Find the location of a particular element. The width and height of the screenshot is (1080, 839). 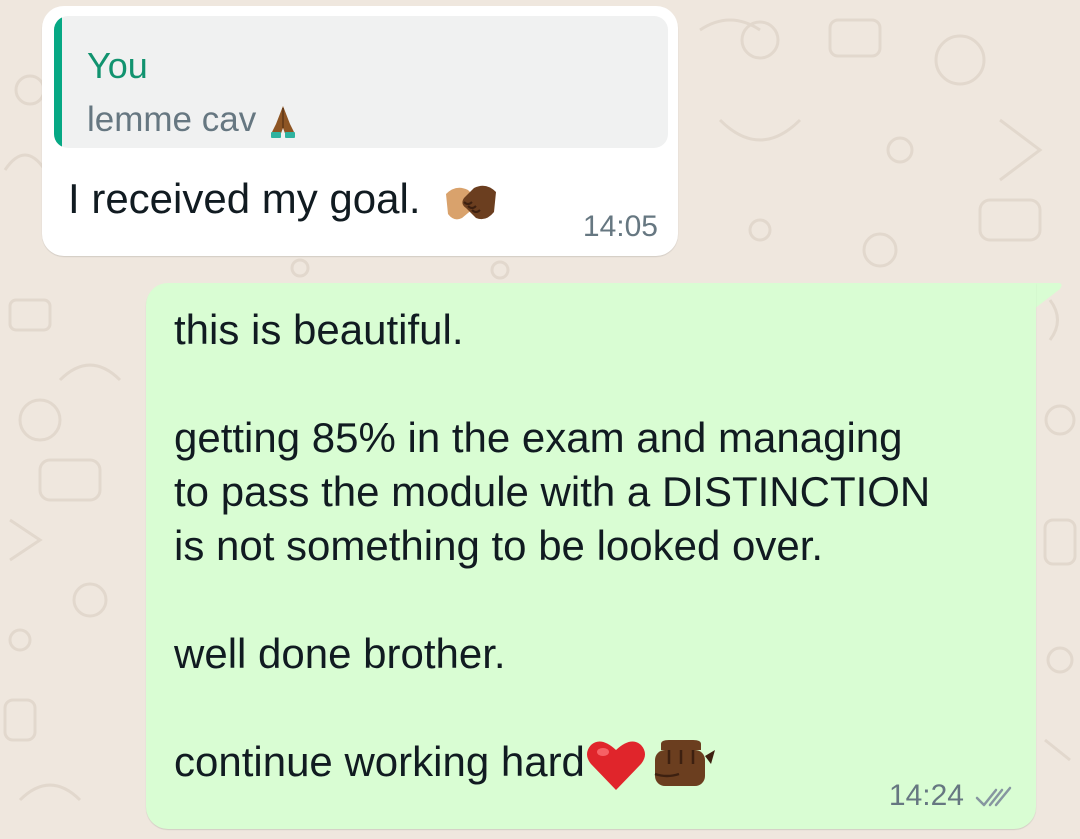

incoming-message-time: 14:05 is located at coordinates (620, 226).